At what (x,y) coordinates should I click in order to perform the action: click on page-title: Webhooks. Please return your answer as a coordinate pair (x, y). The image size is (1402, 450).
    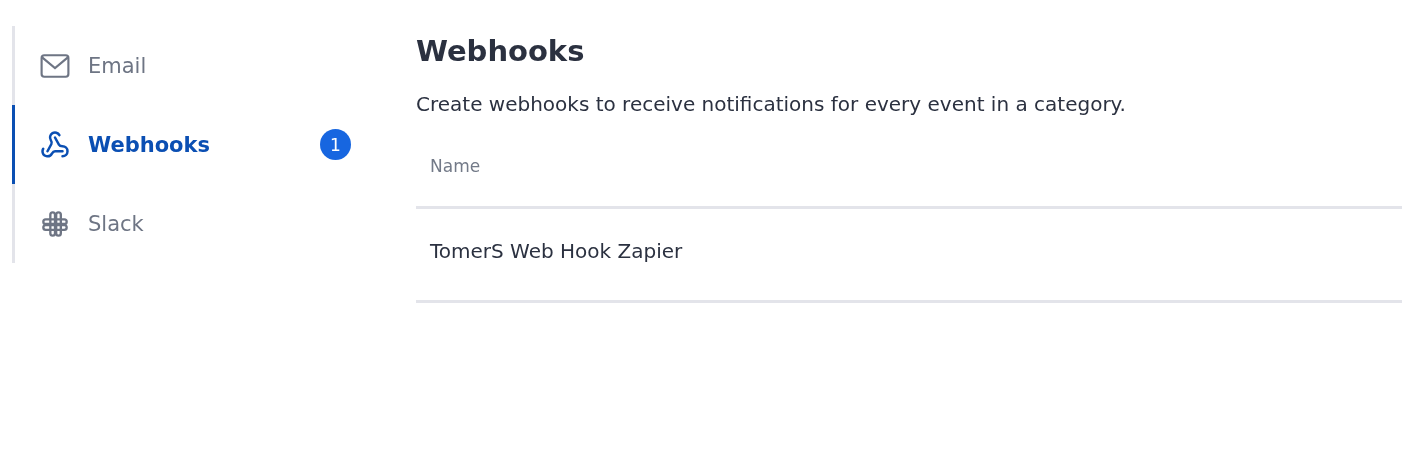
    Looking at the image, I should click on (501, 51).